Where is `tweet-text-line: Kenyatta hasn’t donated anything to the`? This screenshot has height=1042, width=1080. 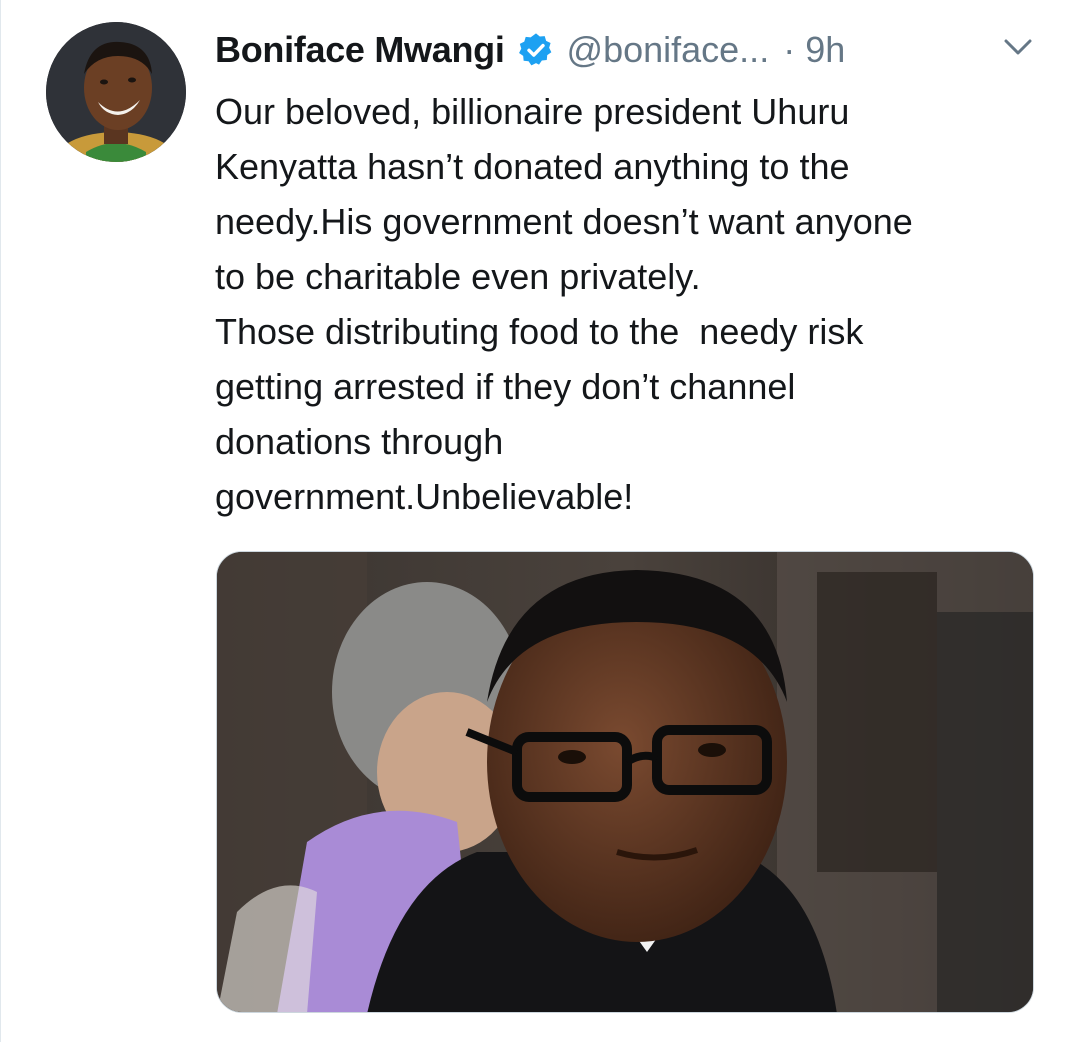
tweet-text-line: Kenyatta hasn’t donated anything to the is located at coordinates (532, 166).